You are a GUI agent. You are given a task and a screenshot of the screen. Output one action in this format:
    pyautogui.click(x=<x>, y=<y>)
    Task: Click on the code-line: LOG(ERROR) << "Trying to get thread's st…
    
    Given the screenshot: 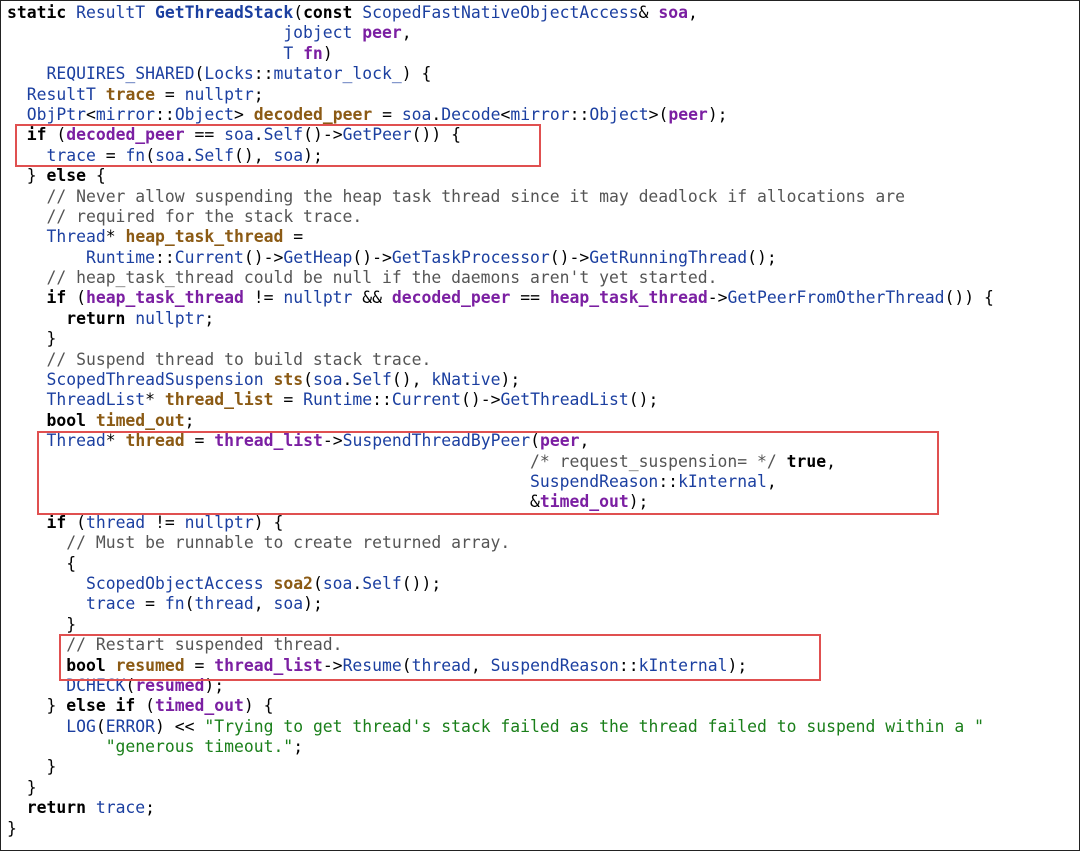 What is the action you would take?
    pyautogui.click(x=500, y=727)
    